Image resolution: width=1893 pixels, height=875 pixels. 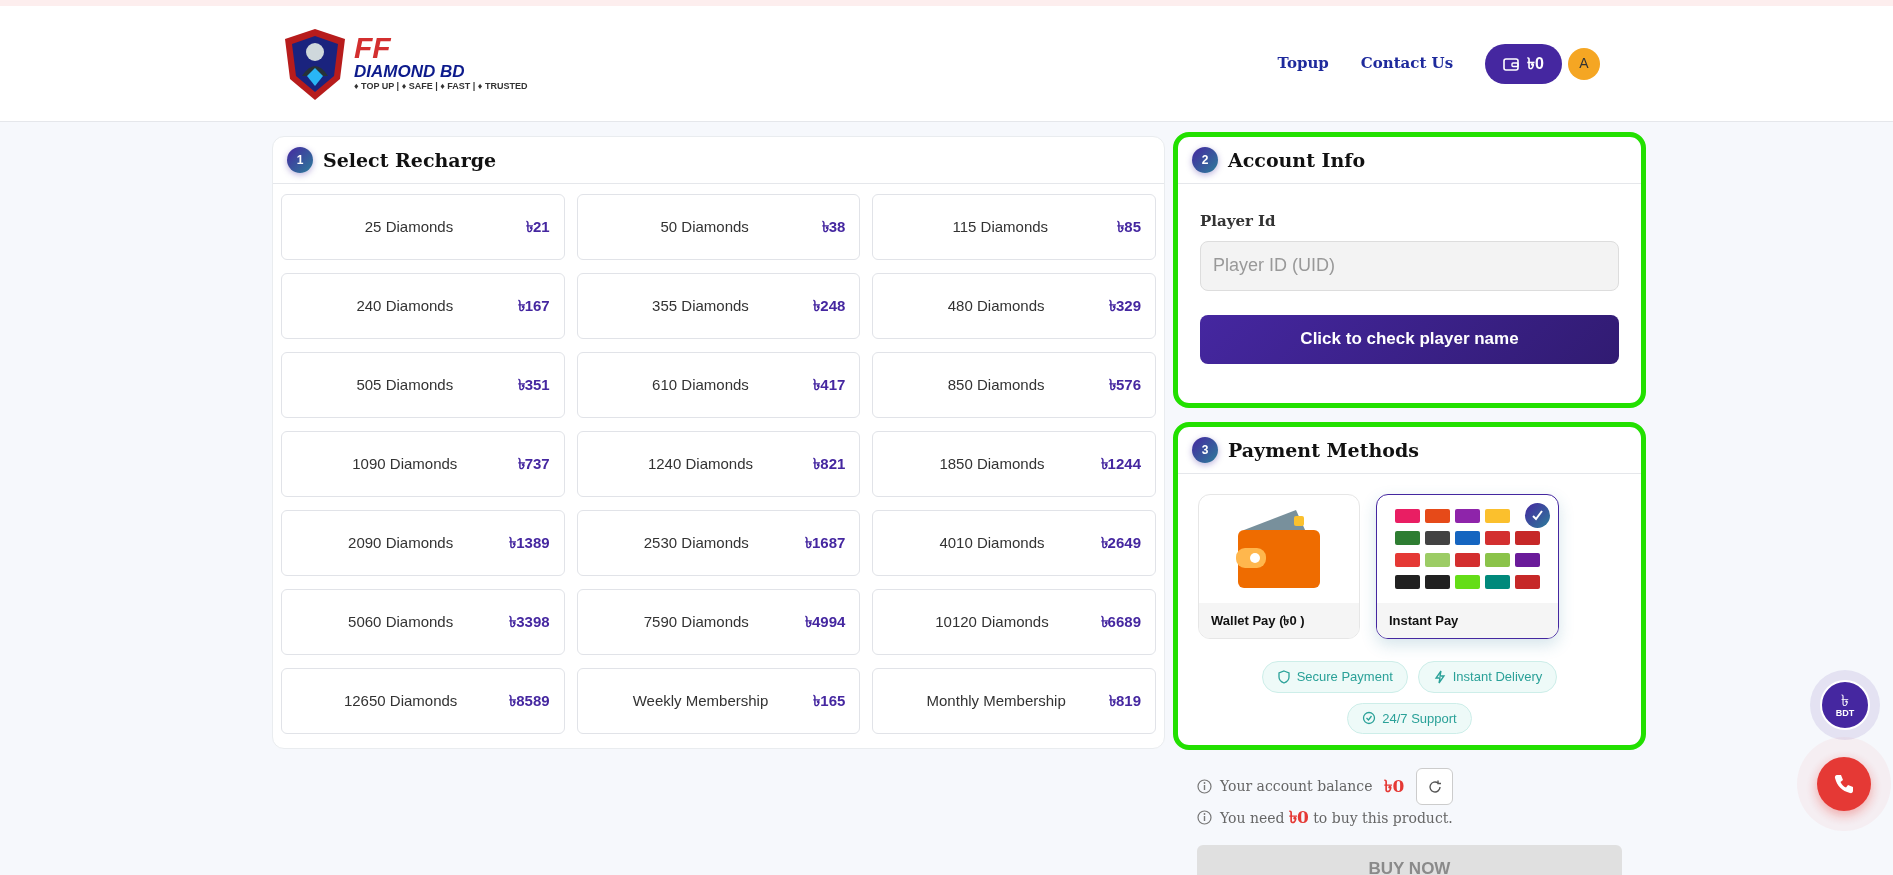 I want to click on phone-icon, so click(x=1844, y=784).